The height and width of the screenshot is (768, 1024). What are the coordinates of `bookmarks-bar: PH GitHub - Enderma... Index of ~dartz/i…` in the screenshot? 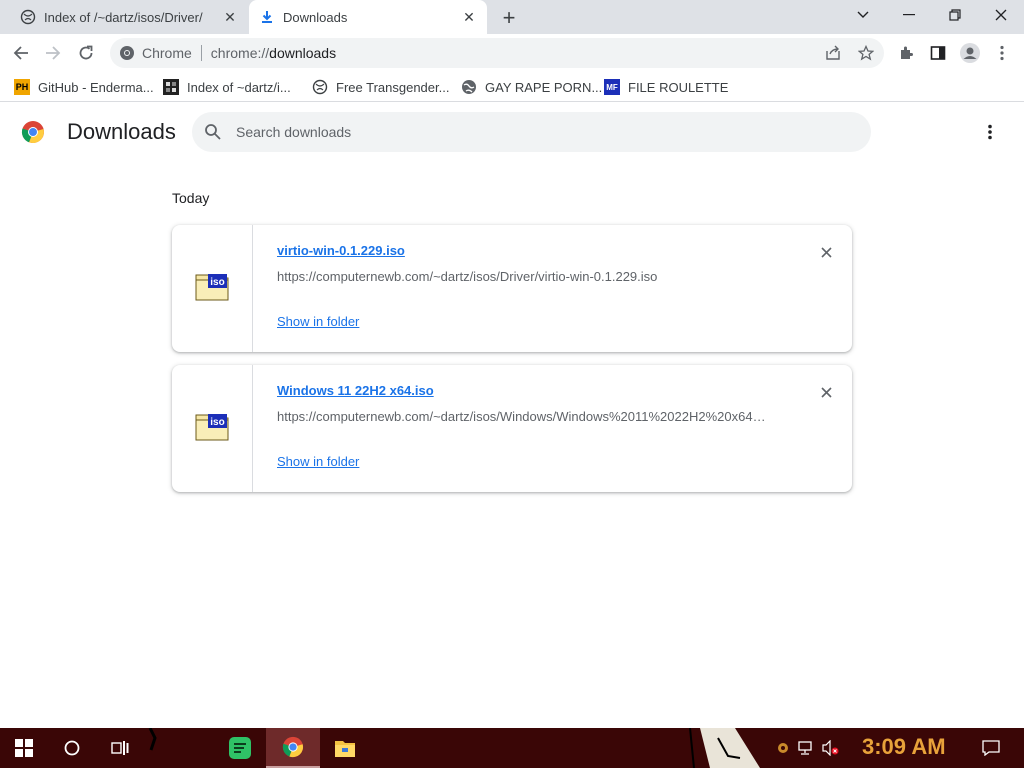 It's located at (512, 87).